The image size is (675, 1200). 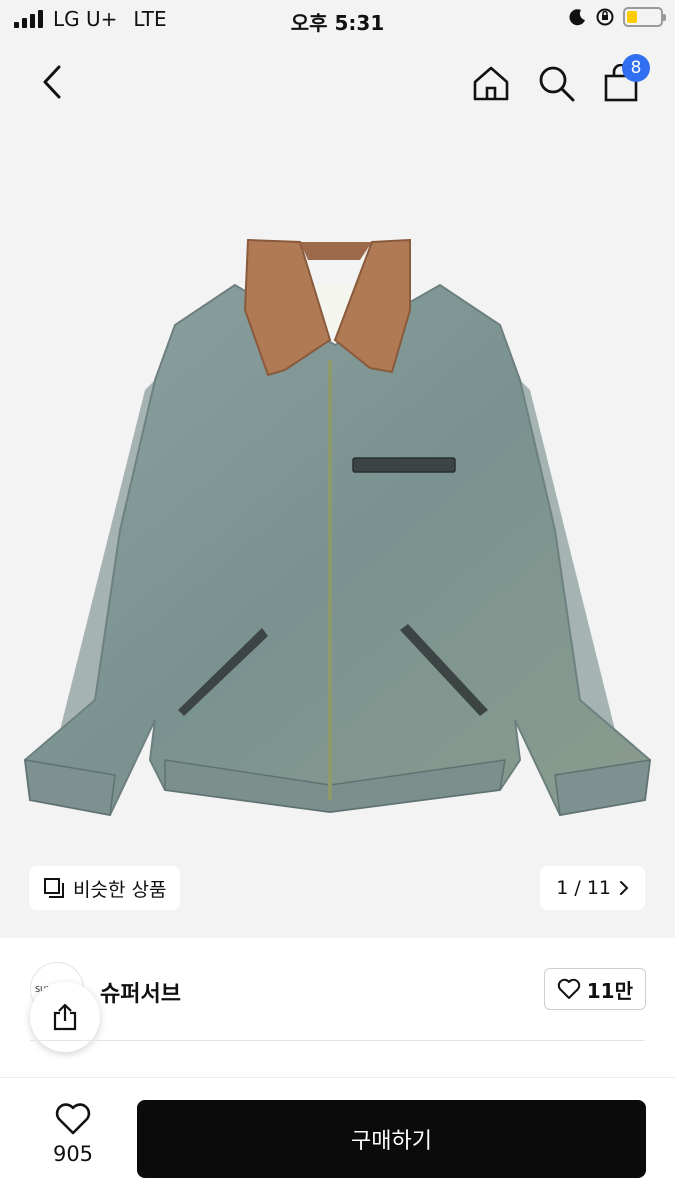 I want to click on share-button, so click(x=65, y=1017).